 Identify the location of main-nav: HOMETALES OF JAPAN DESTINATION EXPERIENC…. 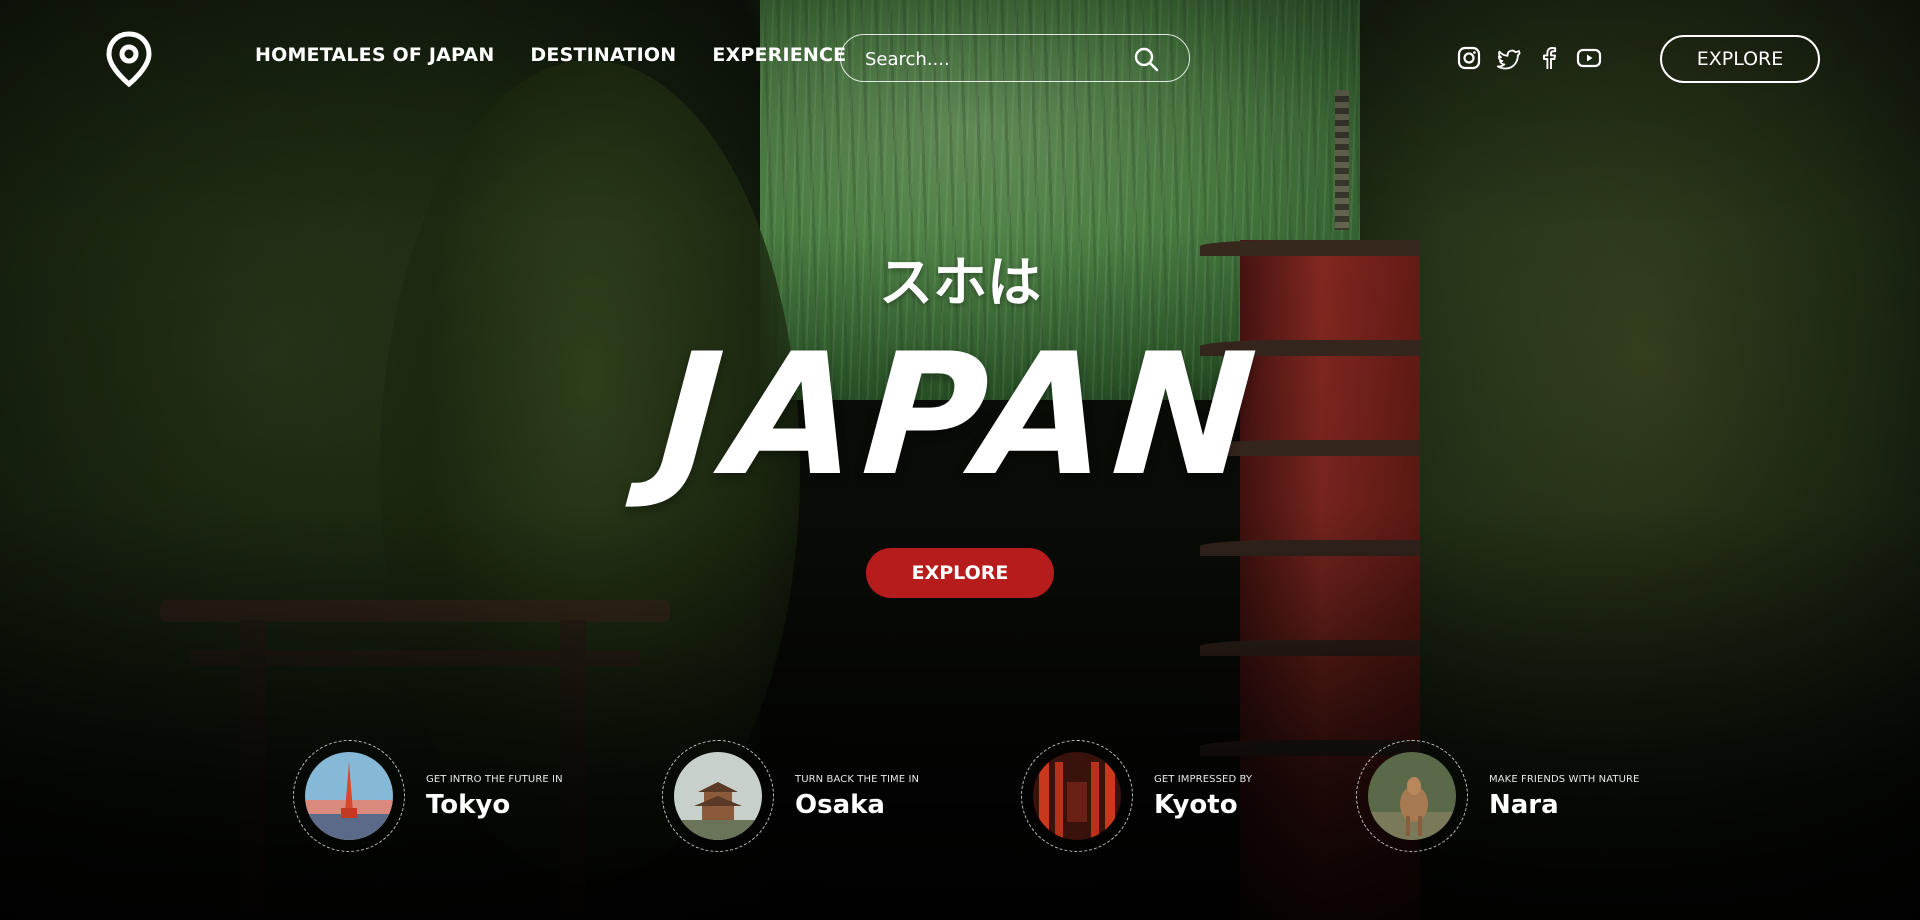
(550, 55).